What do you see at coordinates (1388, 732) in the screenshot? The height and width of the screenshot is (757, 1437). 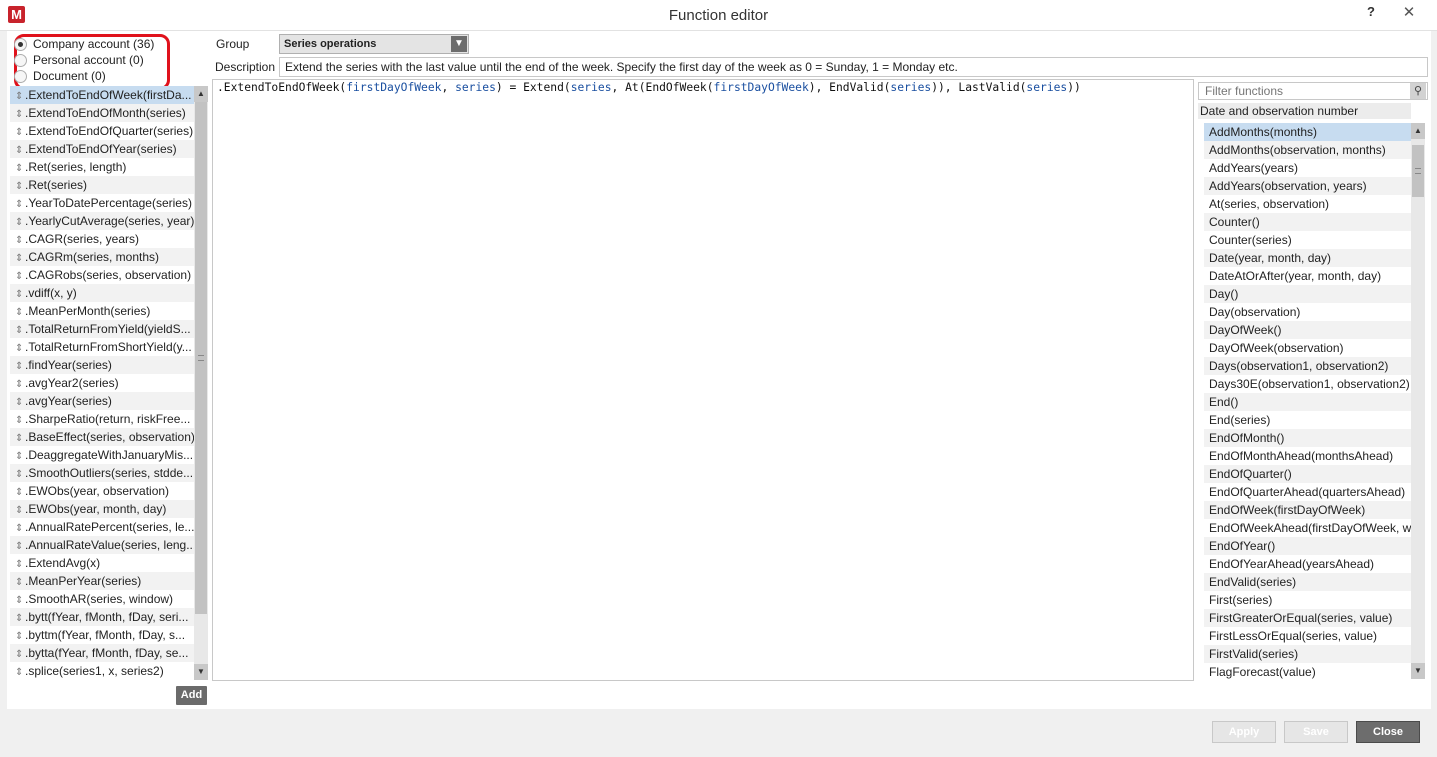 I see `close-button: Close` at bounding box center [1388, 732].